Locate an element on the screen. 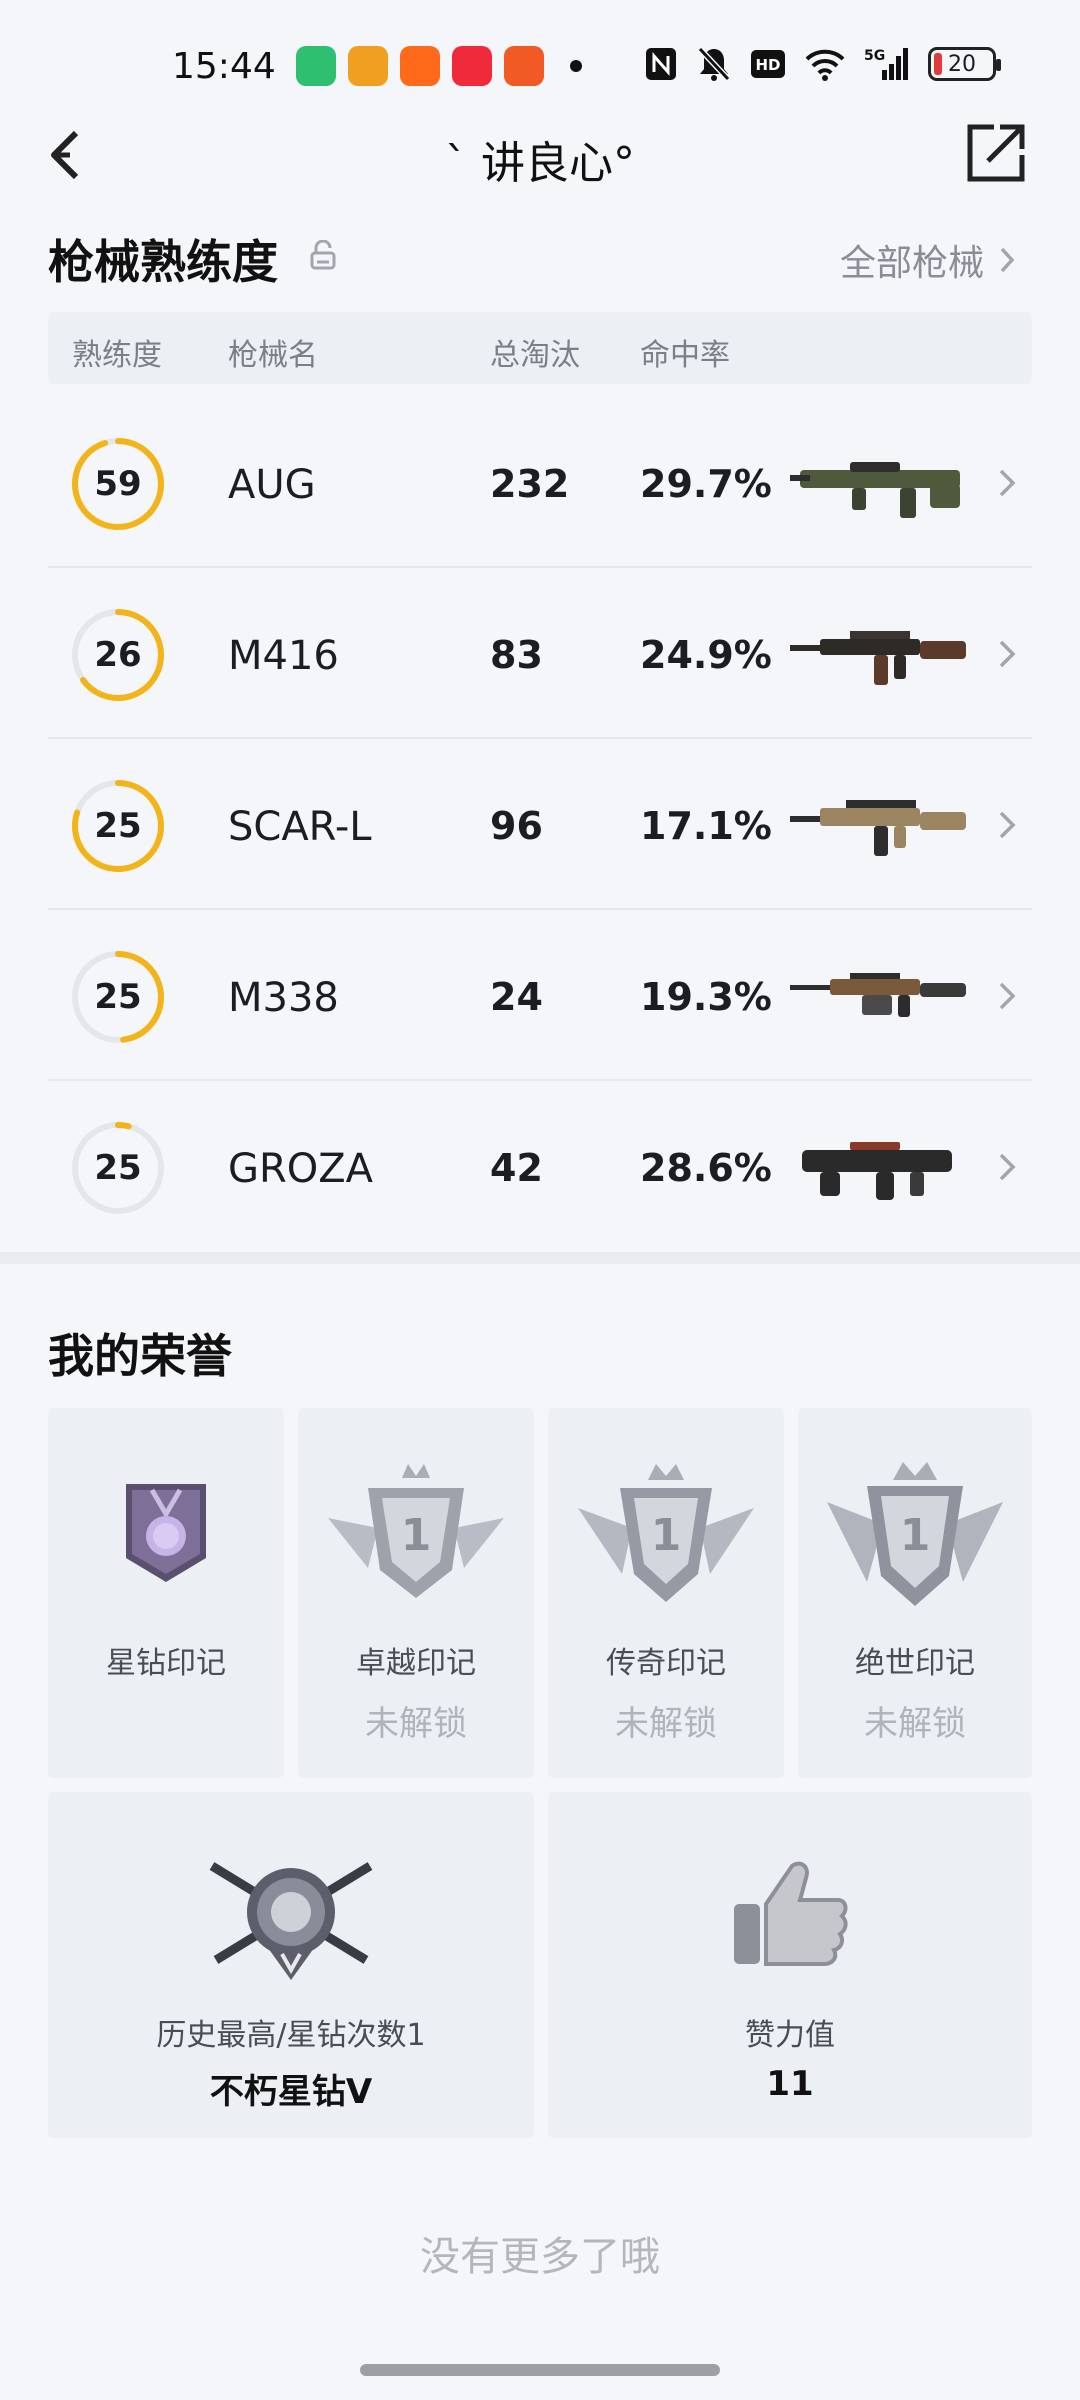 This screenshot has height=2400, width=1080. history-best-label: 历史最高/星钻次数1 is located at coordinates (291, 2035).